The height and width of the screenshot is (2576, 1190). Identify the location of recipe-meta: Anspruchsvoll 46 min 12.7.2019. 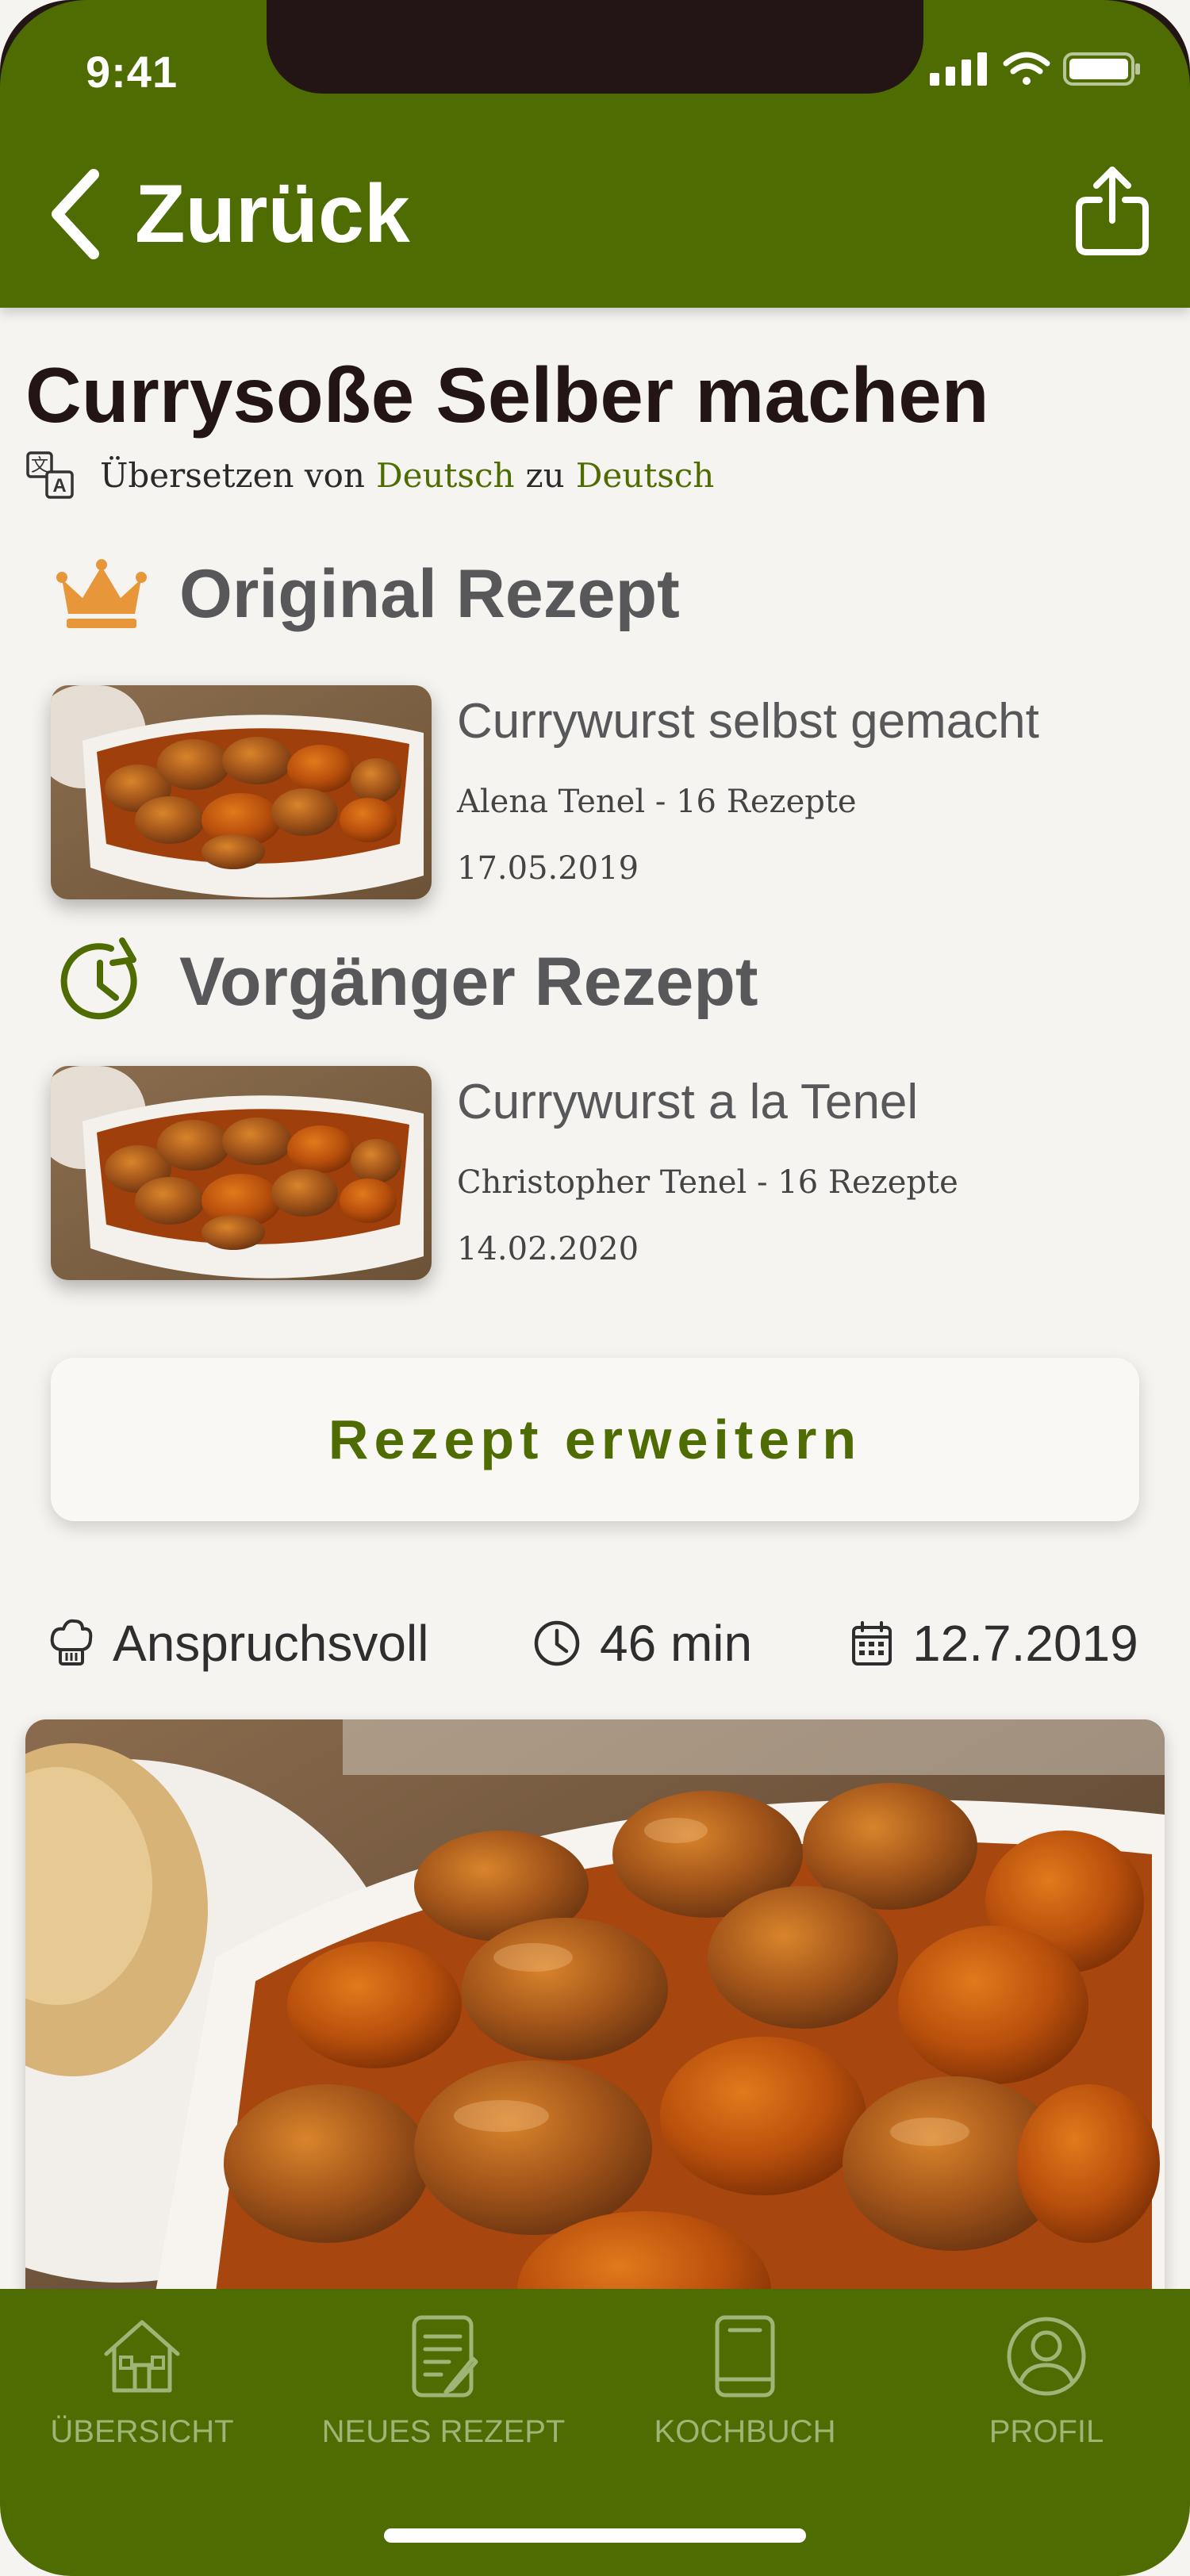
(595, 1643).